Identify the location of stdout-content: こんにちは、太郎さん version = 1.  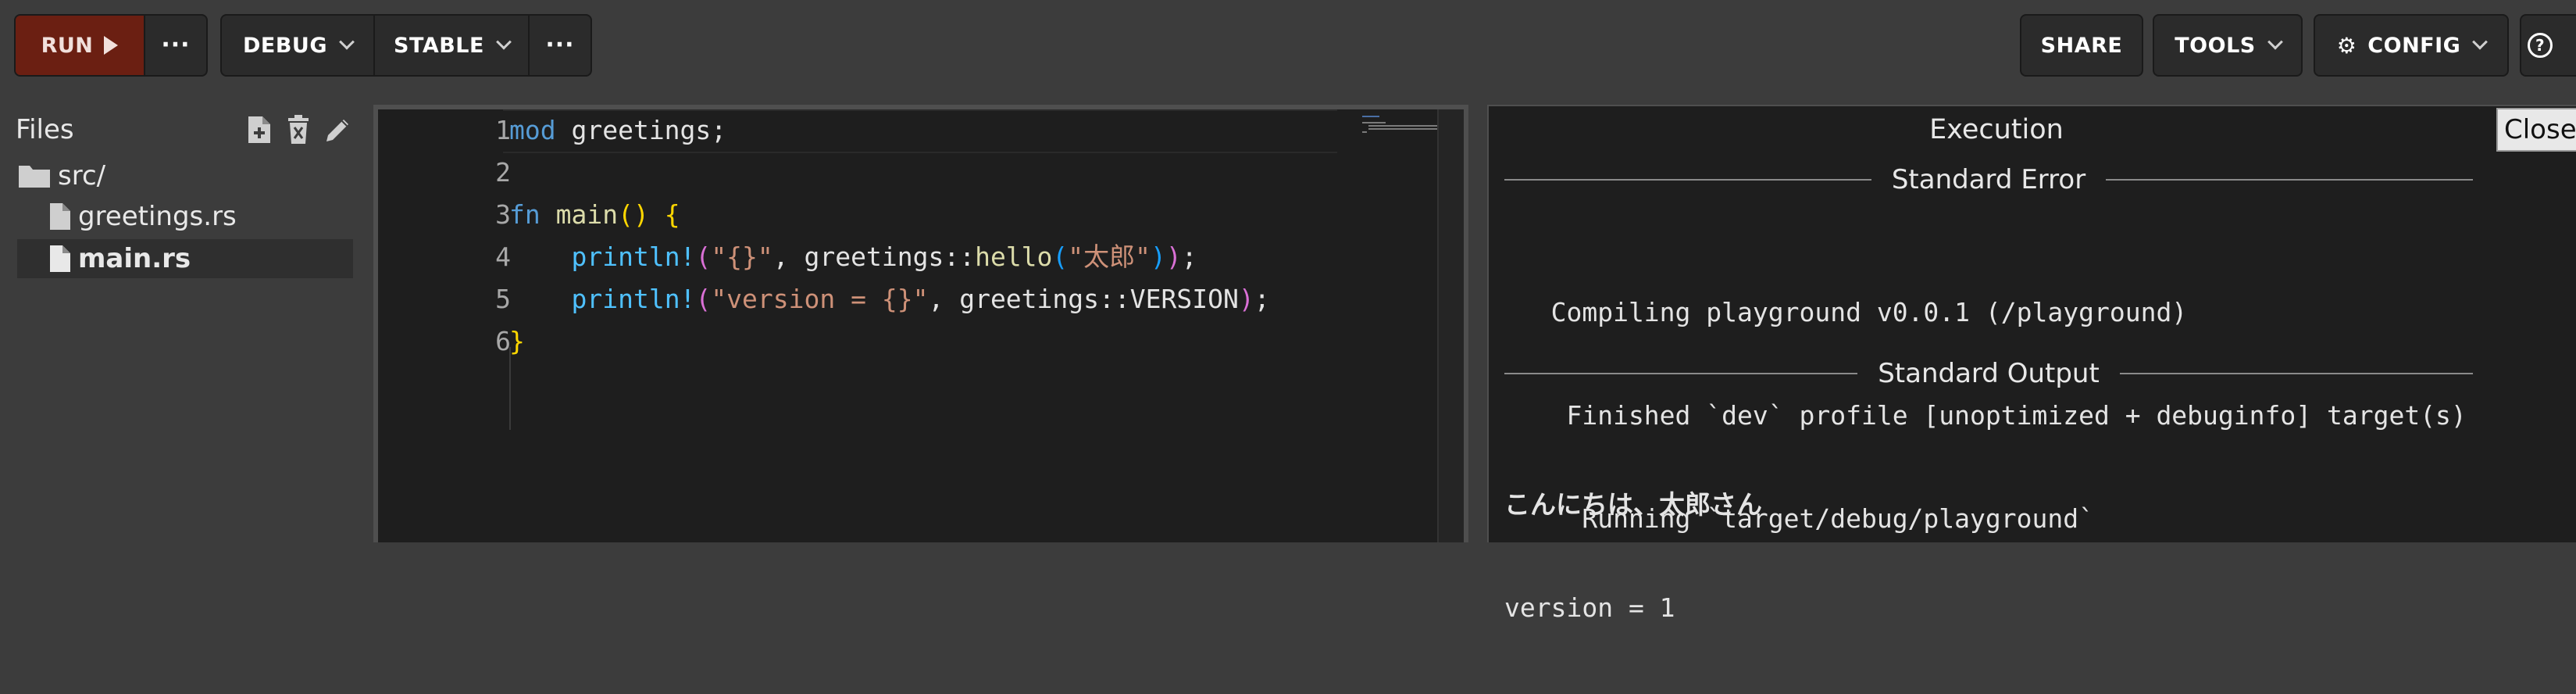
(1633, 556).